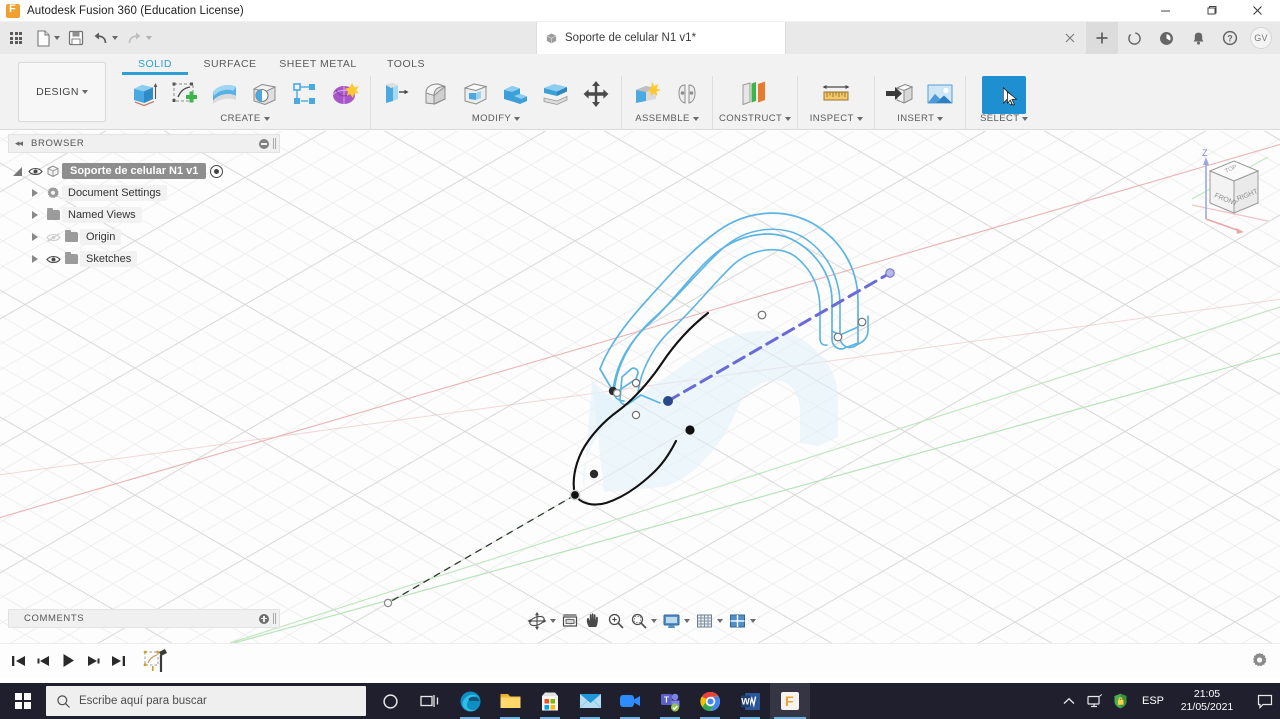  What do you see at coordinates (750, 701) in the screenshot?
I see `word-icon: W` at bounding box center [750, 701].